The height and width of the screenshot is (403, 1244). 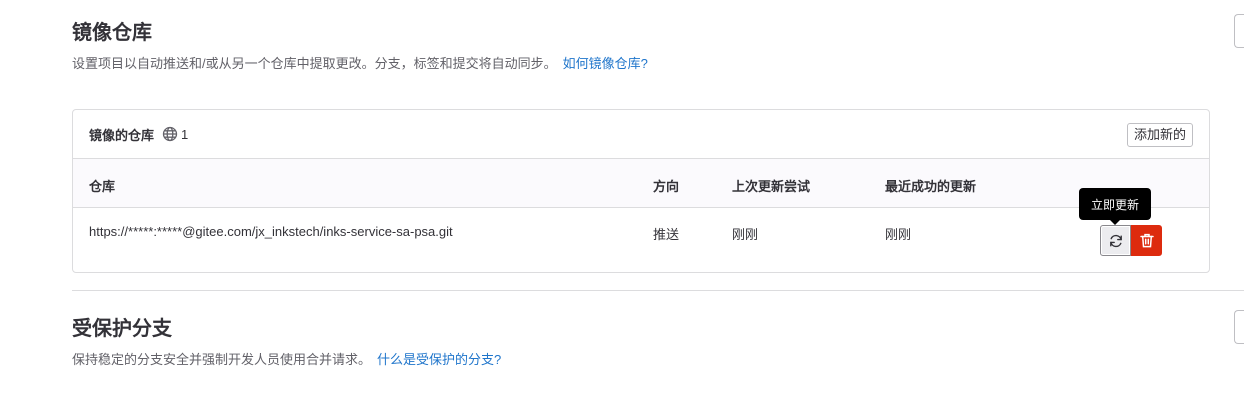 I want to click on protected-branches-section: 受保护分支 保持稳定的分支安全并强制开发人员使用合并请求。 什么是受保护的分支?, so click(x=286, y=342).